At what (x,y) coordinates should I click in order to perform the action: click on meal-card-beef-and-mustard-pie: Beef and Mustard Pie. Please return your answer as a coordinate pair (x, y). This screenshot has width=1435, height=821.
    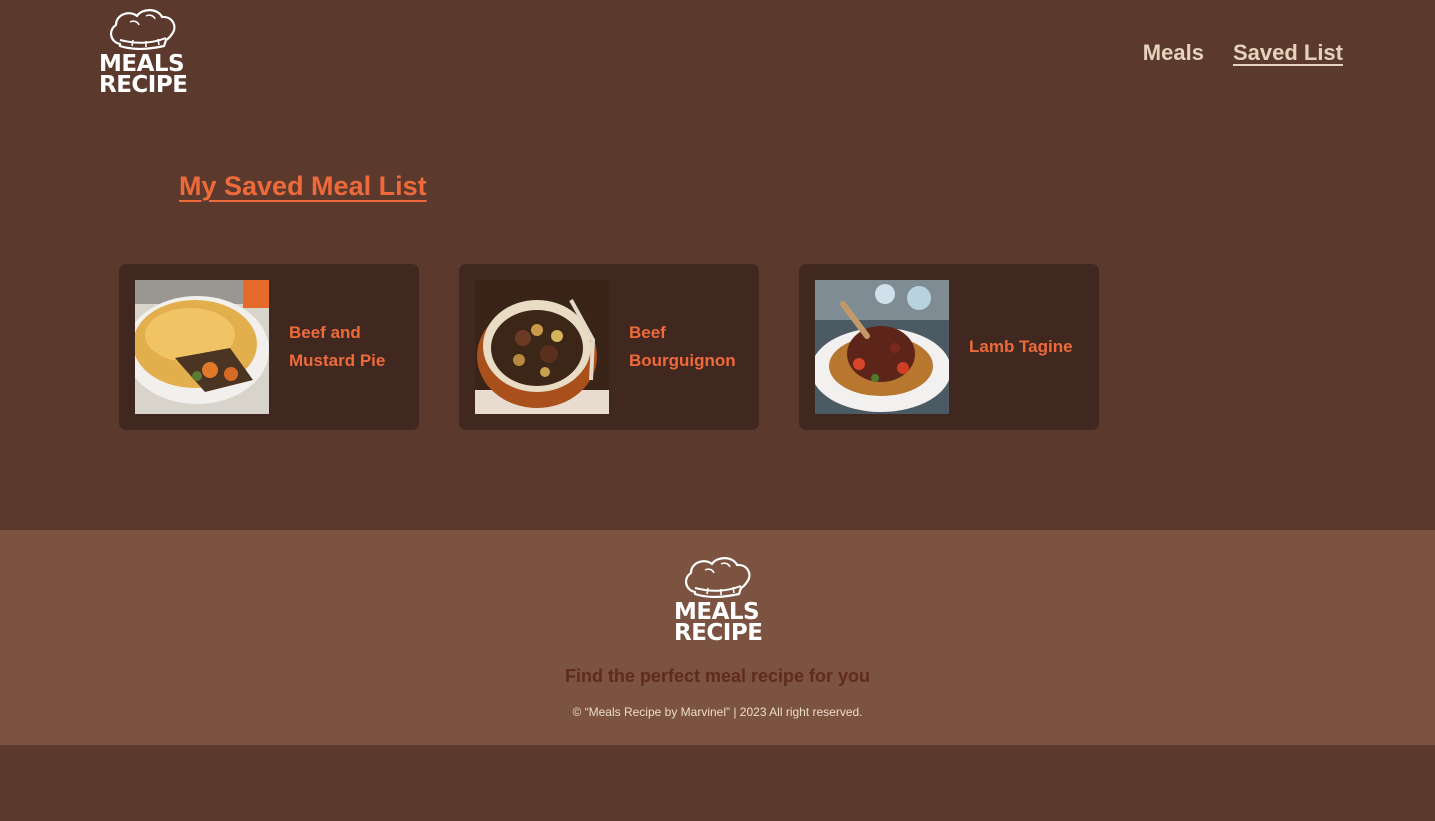
    Looking at the image, I should click on (269, 347).